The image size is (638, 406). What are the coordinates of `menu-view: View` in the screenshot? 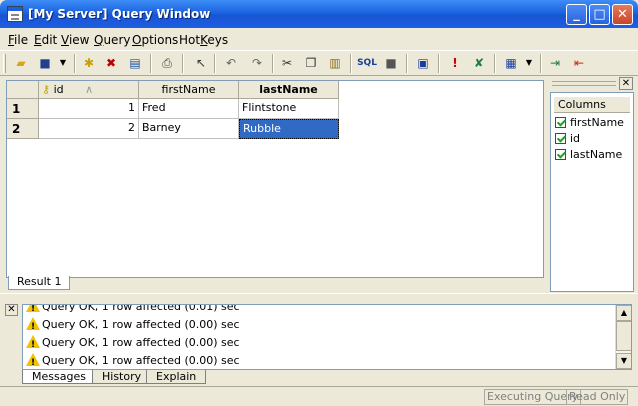 It's located at (75, 40).